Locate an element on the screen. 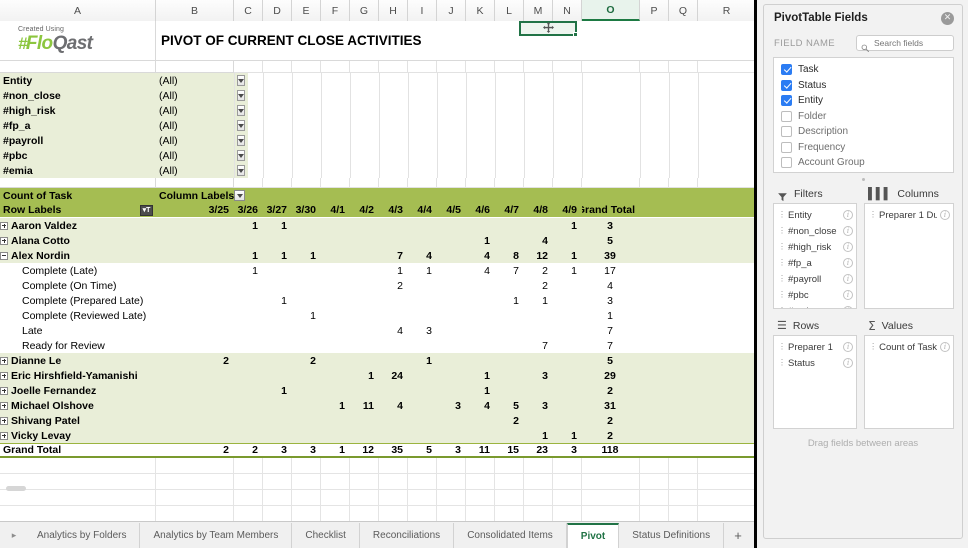  pivot-row-label: Aaron Valdez is located at coordinates (78, 225).